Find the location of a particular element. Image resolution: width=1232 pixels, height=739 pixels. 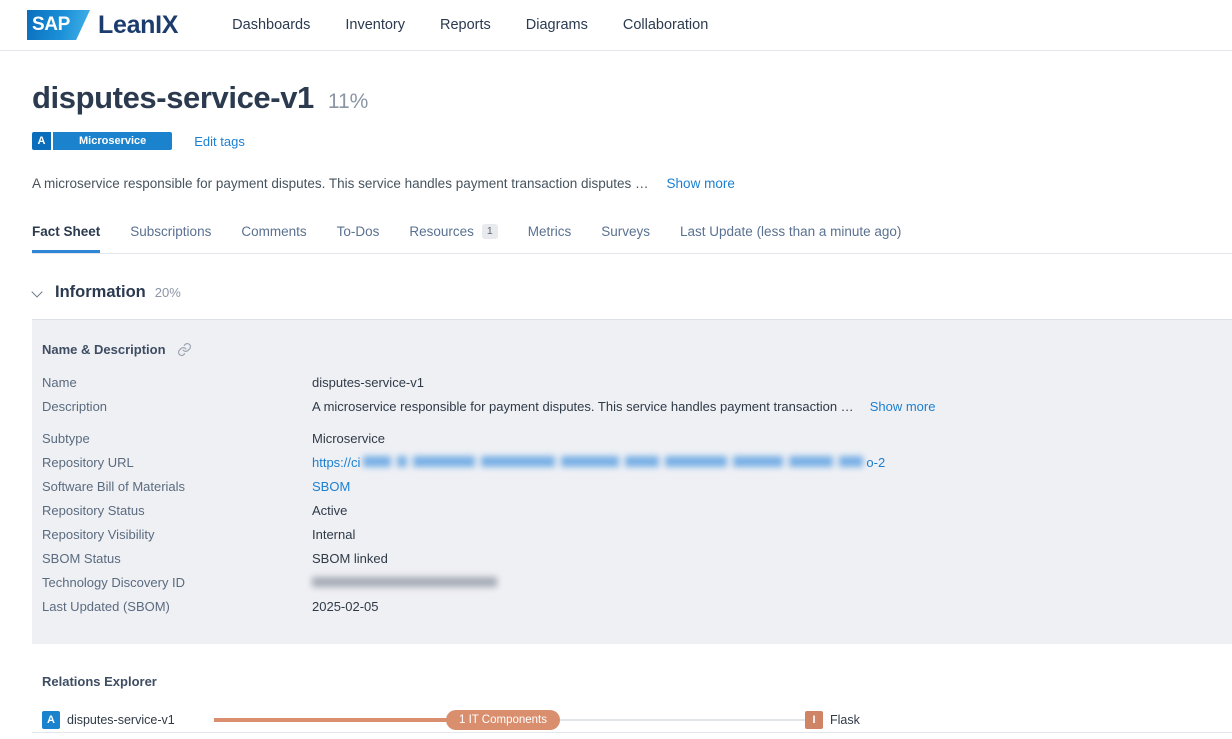

sap-logo-icon: SAP is located at coordinates (58, 25).